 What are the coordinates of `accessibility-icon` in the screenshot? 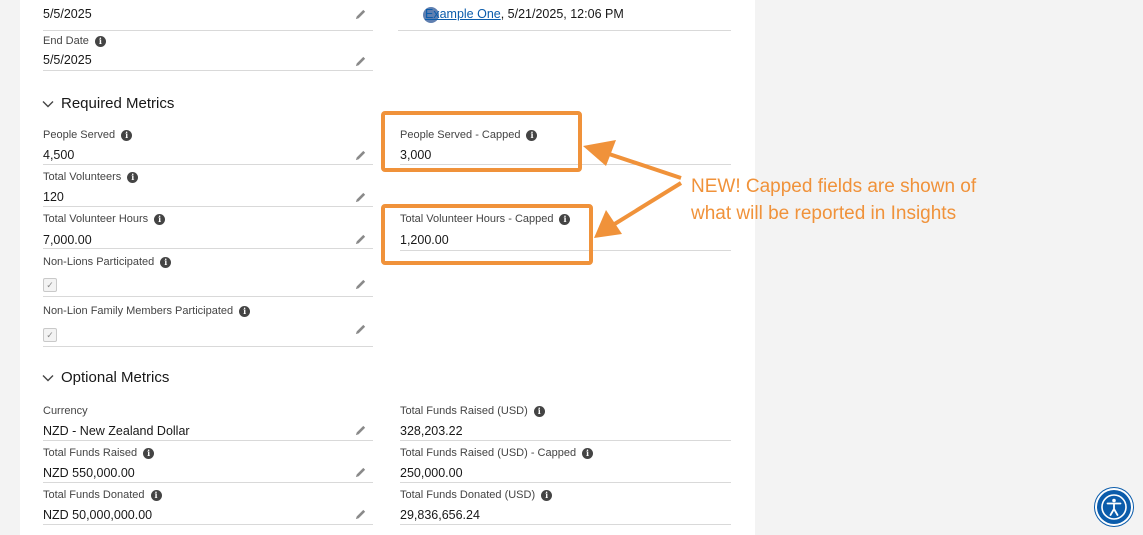 It's located at (1114, 507).